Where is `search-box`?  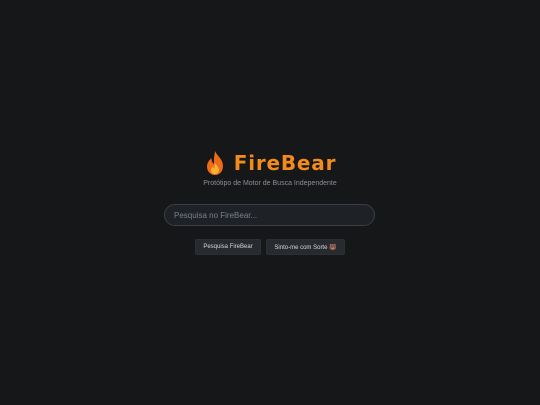 search-box is located at coordinates (269, 215).